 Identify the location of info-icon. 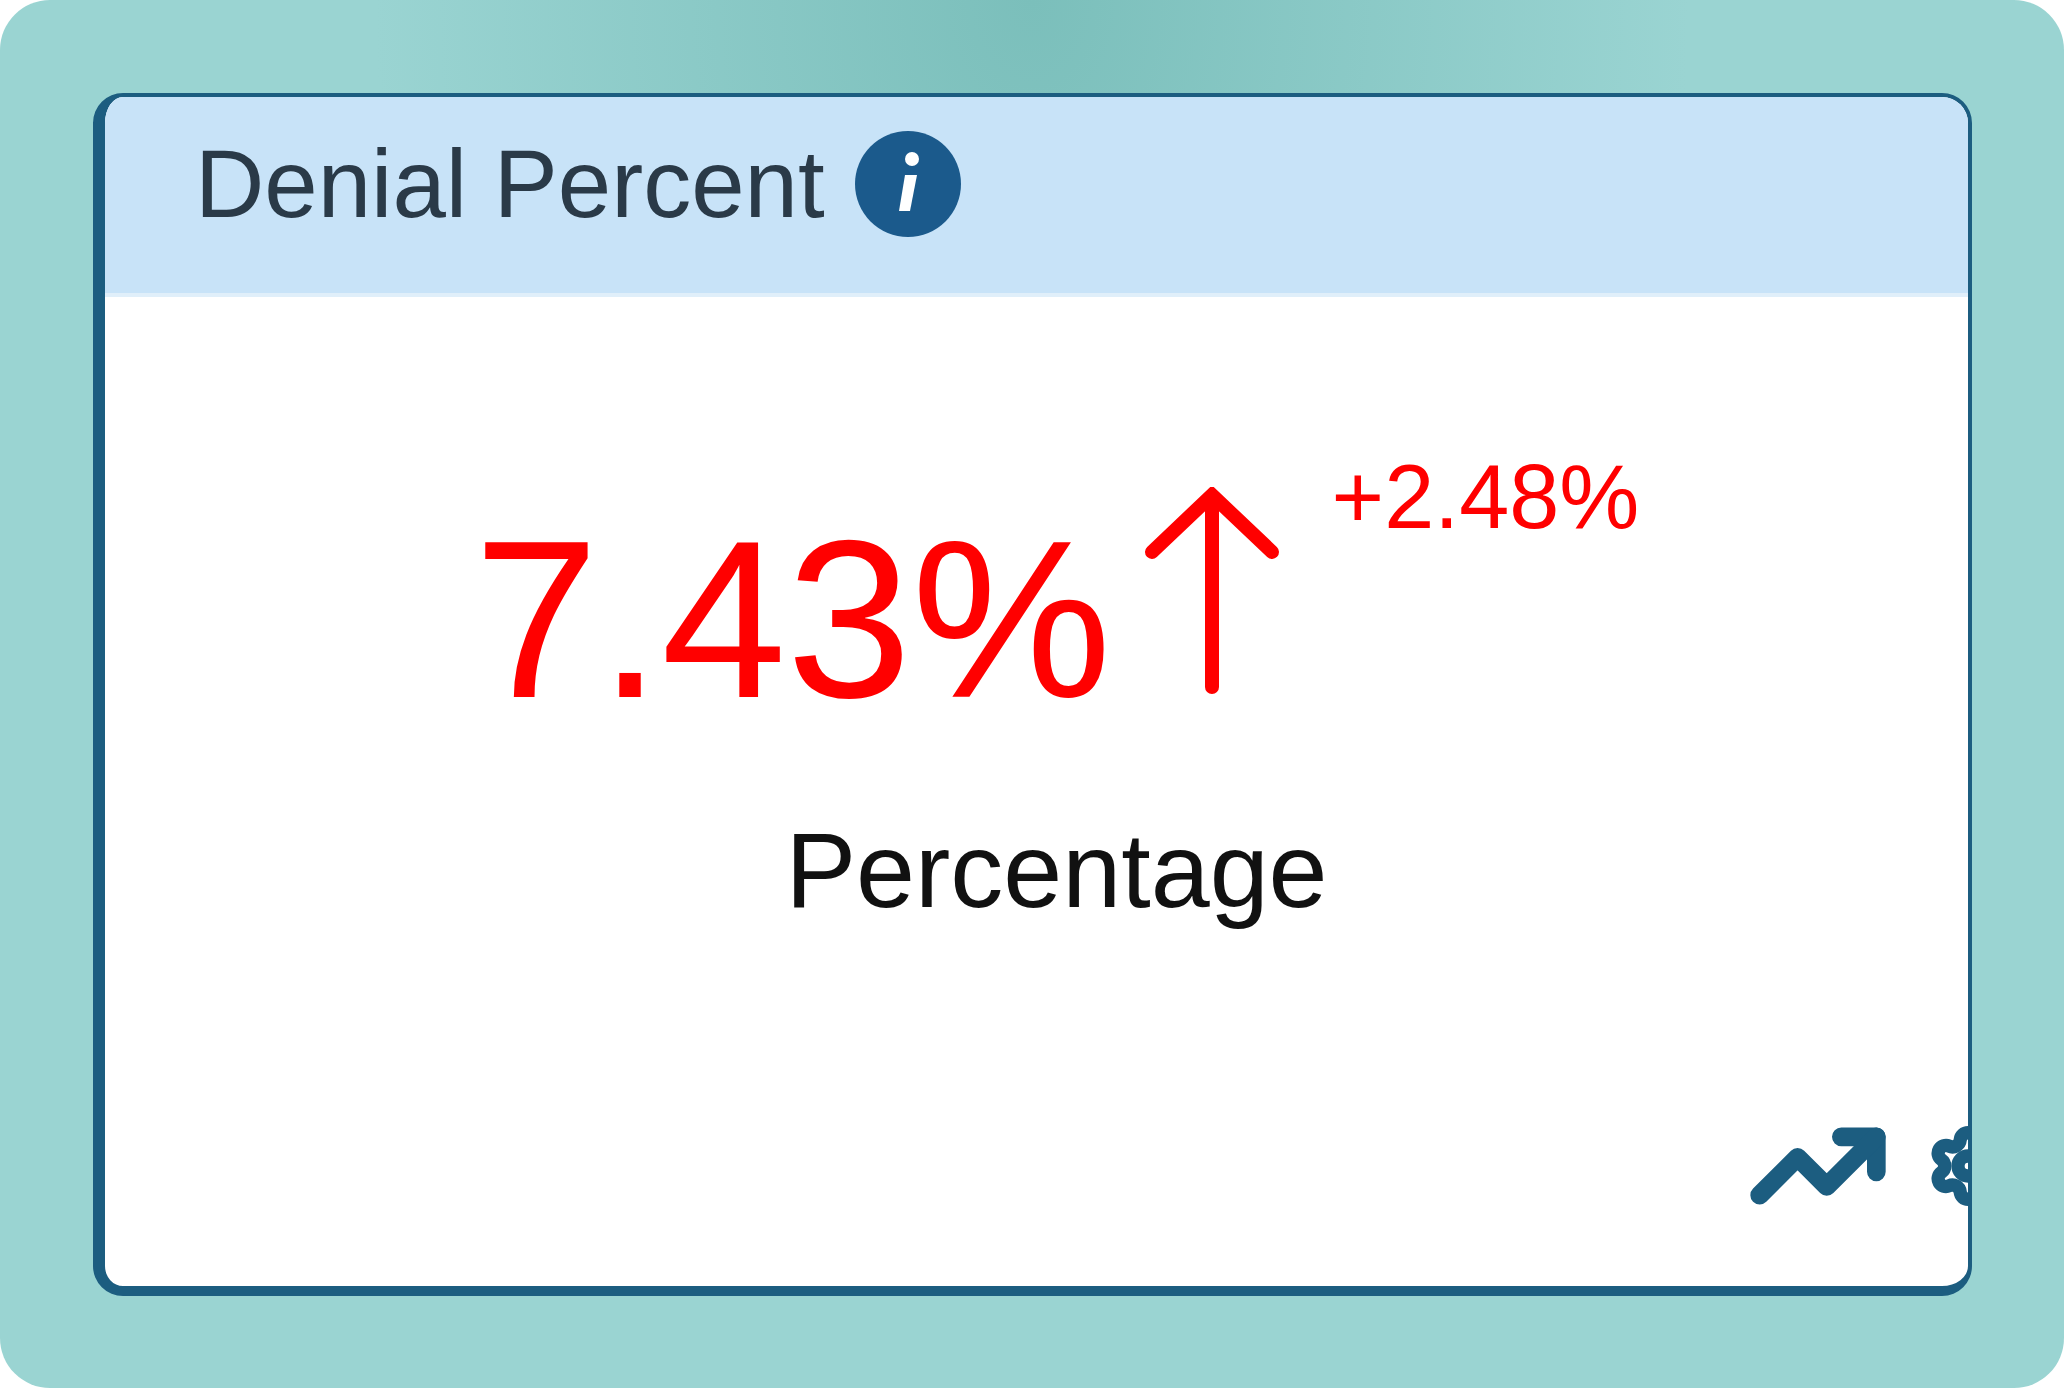
(907, 184).